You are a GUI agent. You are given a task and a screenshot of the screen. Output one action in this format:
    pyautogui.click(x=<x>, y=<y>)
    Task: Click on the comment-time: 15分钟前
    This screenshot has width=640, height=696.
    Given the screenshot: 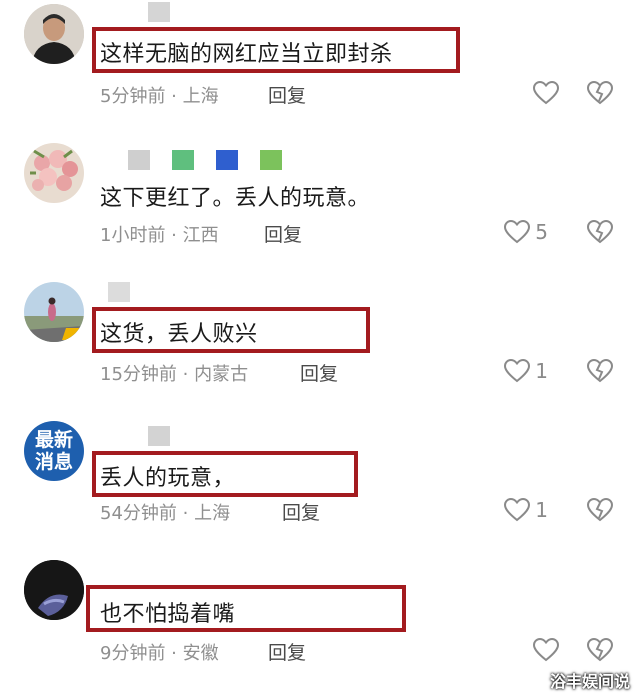 What is the action you would take?
    pyautogui.click(x=138, y=374)
    